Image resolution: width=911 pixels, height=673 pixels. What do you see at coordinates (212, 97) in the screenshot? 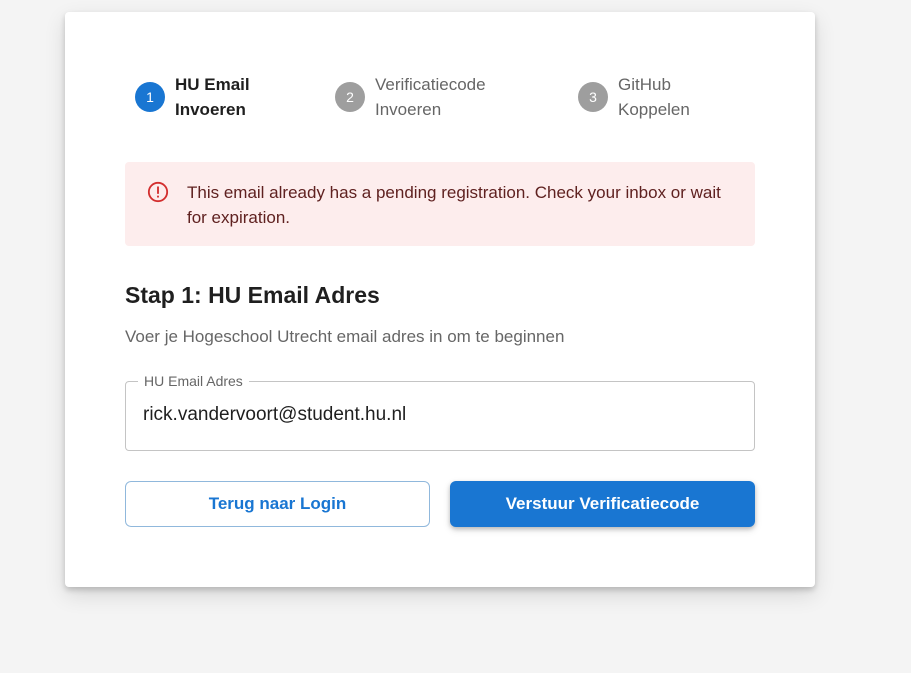
I see `step-1-label: HU Email Invoeren` at bounding box center [212, 97].